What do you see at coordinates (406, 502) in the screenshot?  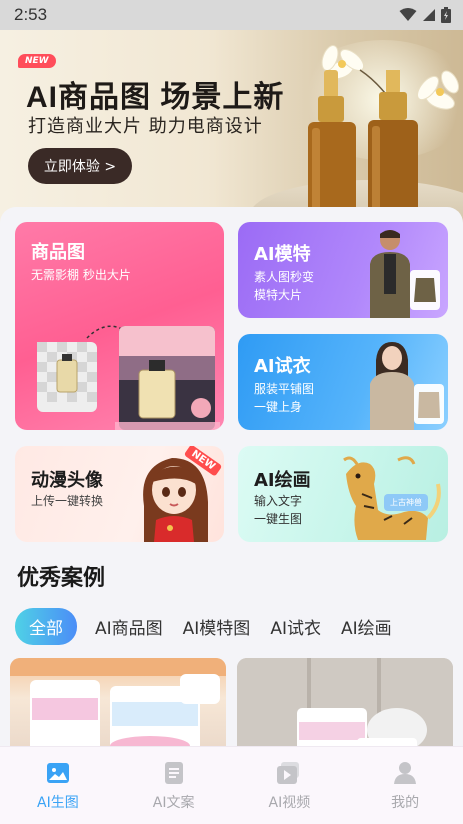 I see `beast-chip: 上古神兽` at bounding box center [406, 502].